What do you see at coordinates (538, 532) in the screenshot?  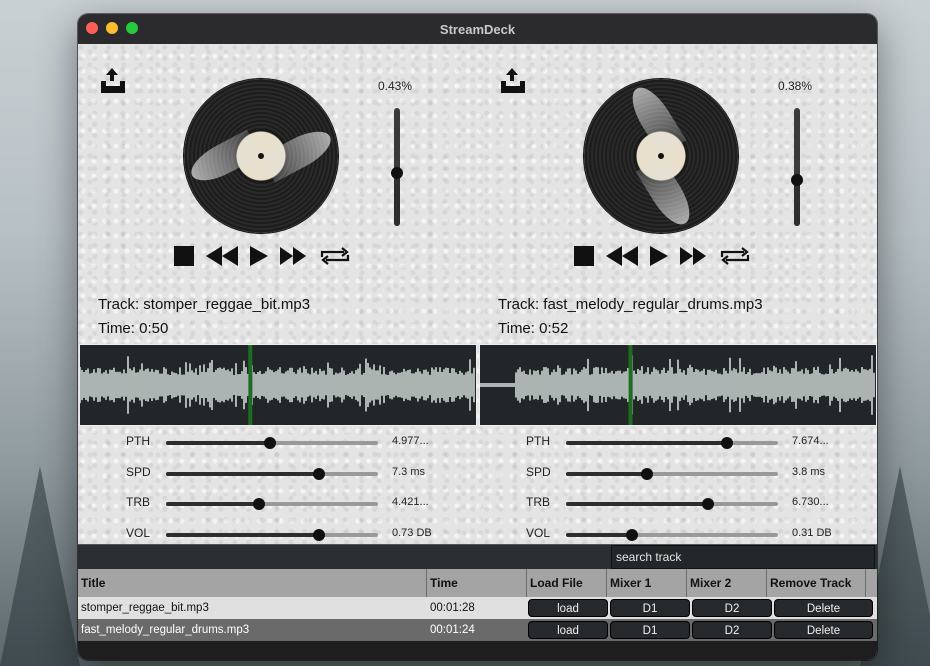 I see `param-label: VOL` at bounding box center [538, 532].